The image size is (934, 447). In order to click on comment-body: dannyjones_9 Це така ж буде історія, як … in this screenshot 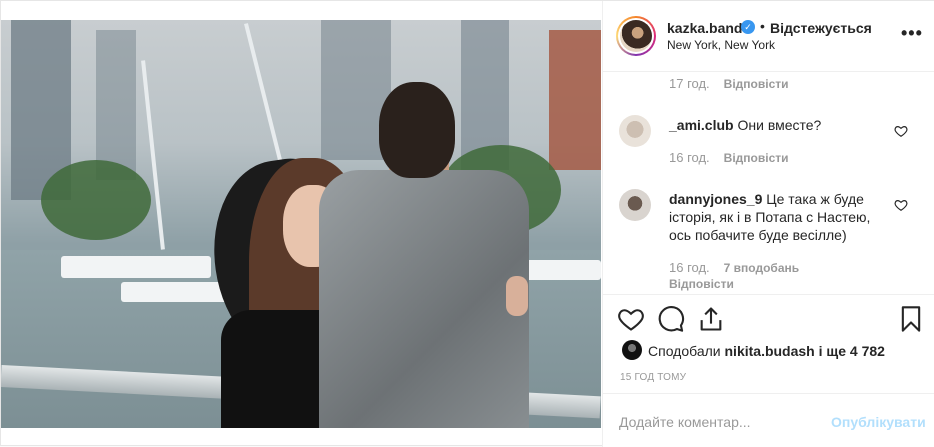, I will do `click(778, 217)`.